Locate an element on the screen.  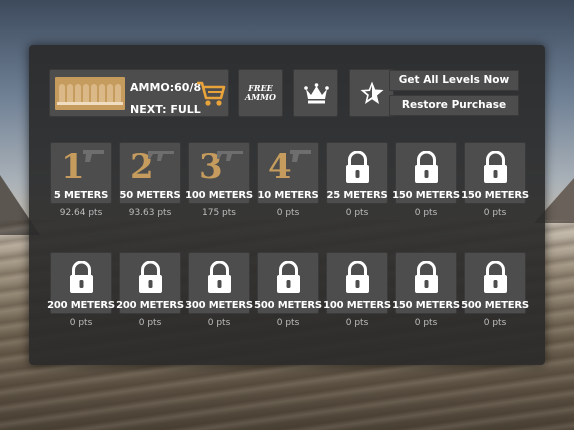
ammo-status-button: AMMO:60/8 NEXT: FULL is located at coordinates (139, 93).